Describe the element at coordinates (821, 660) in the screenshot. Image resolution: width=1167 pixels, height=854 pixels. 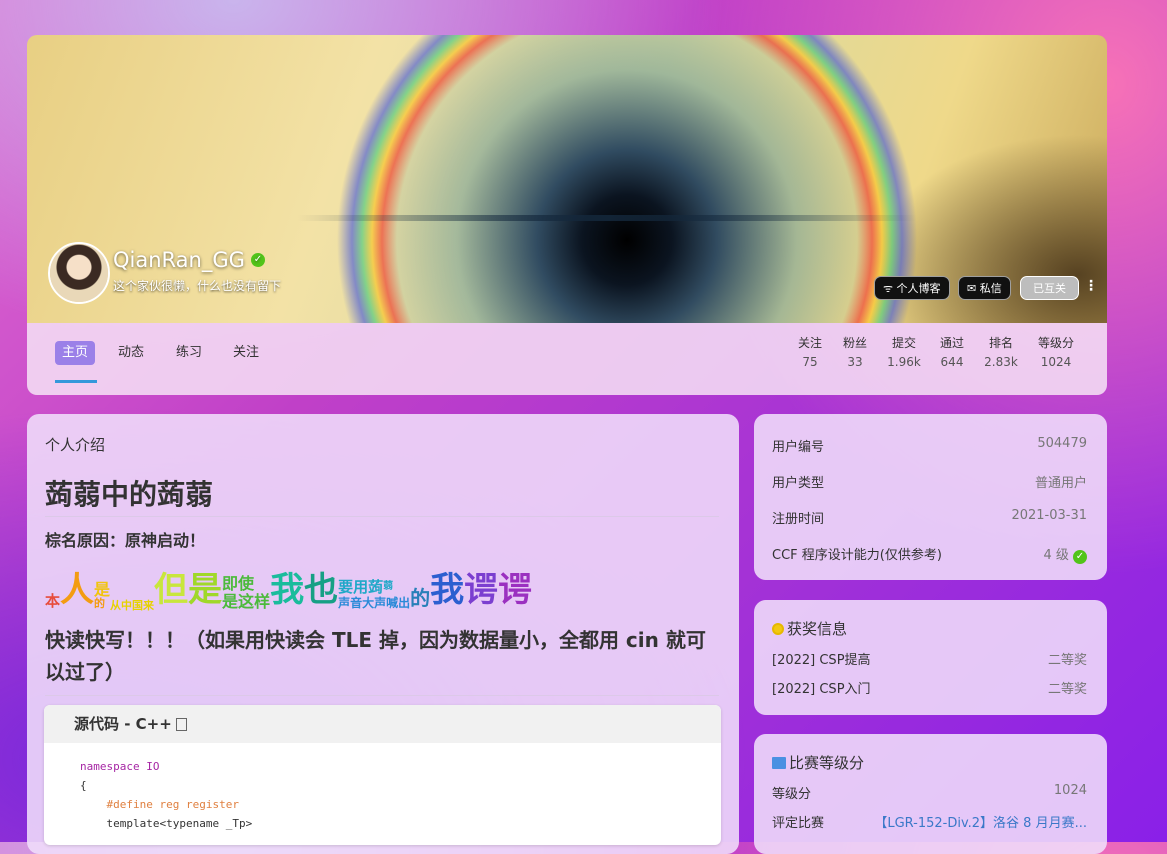
I see `award-label: [2022] CSP提高` at that location.